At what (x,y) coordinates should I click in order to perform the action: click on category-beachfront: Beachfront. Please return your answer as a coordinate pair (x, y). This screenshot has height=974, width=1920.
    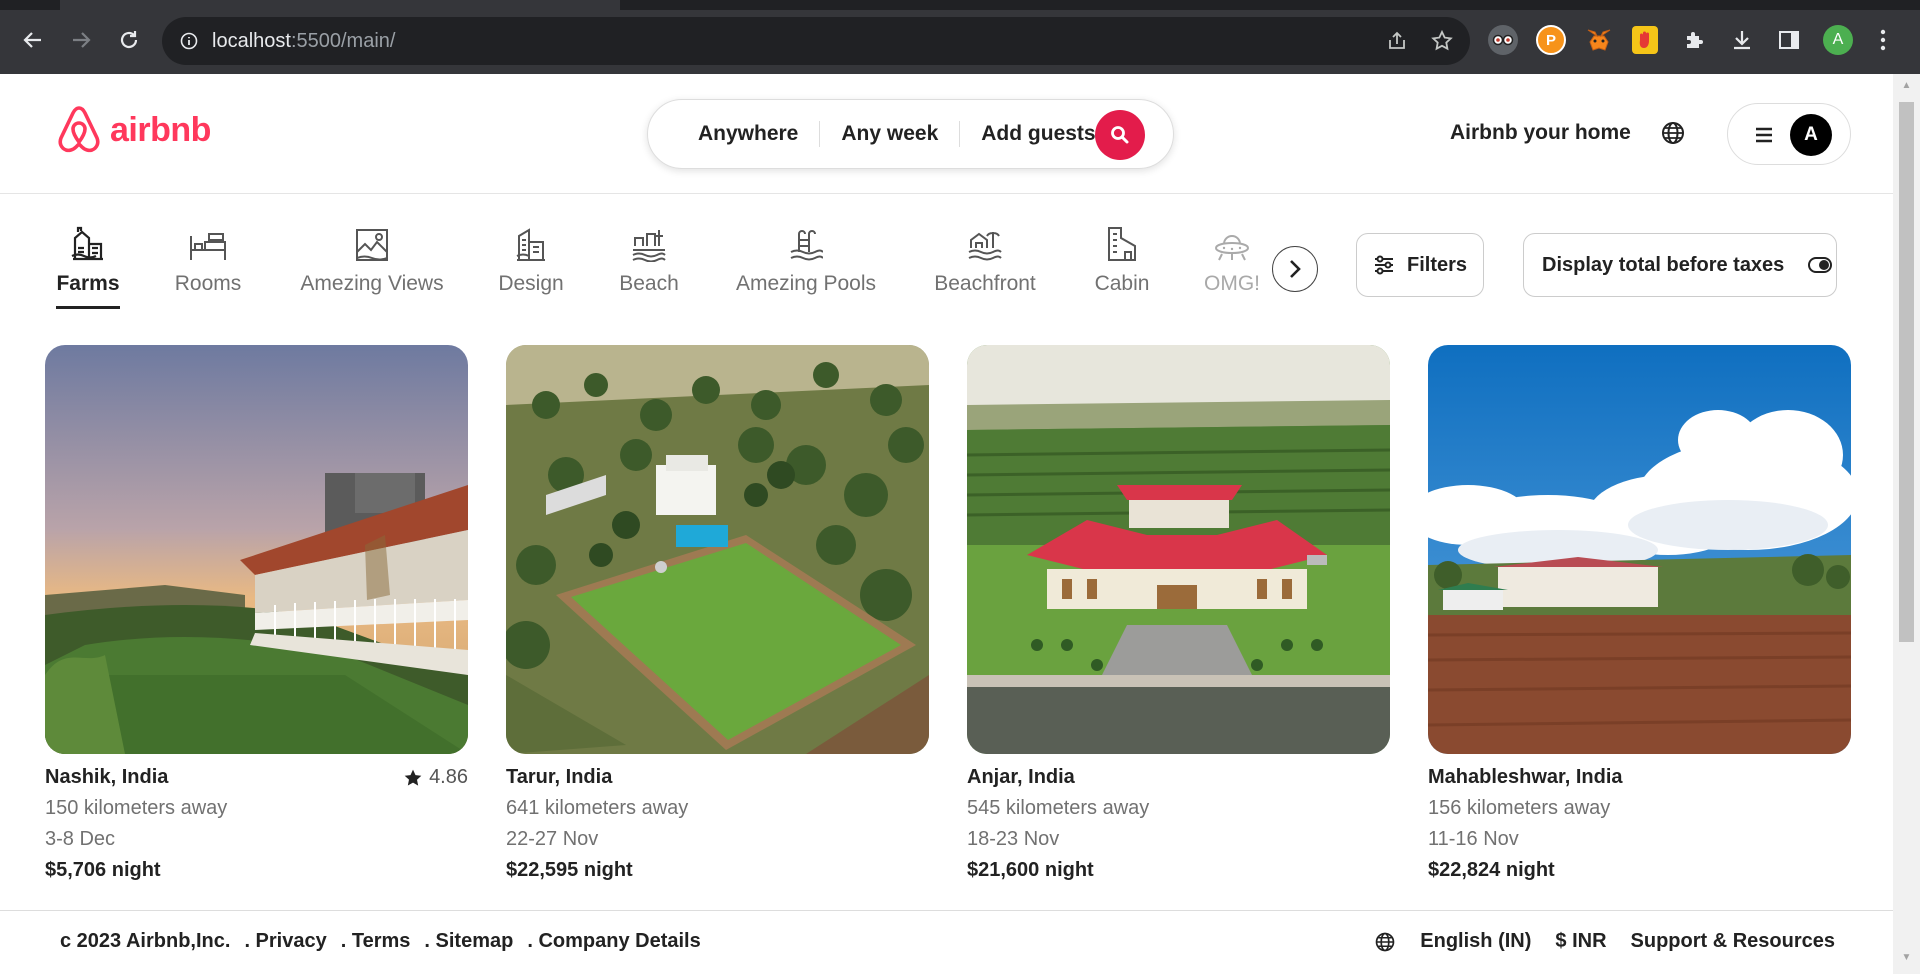
    Looking at the image, I should click on (985, 256).